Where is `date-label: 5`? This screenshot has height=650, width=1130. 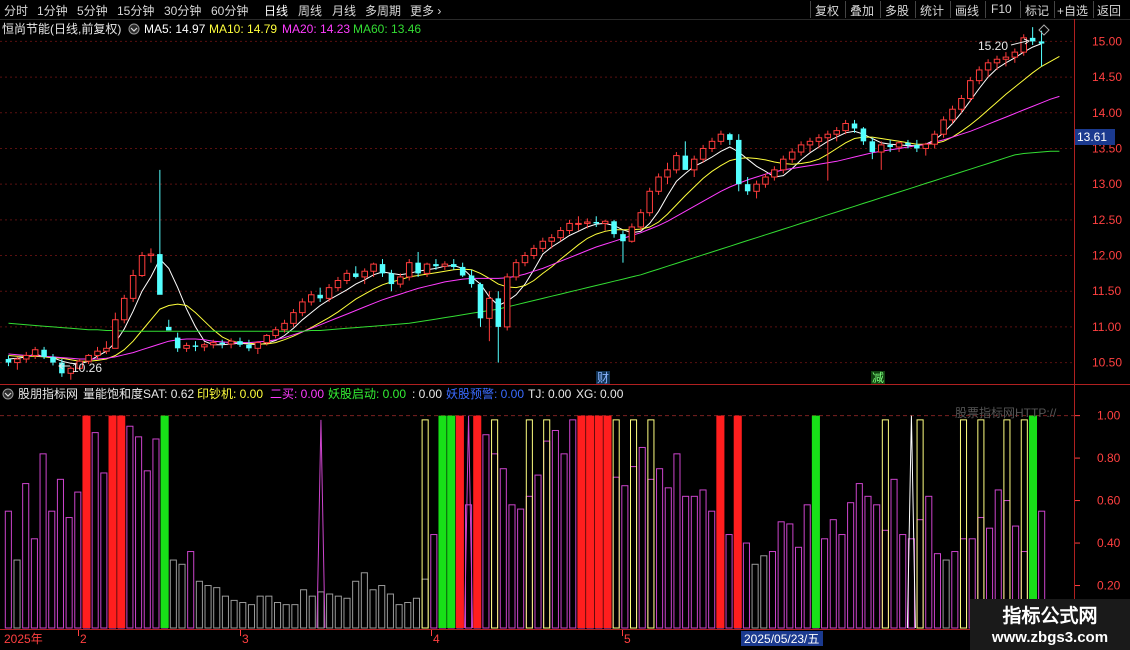 date-label: 5 is located at coordinates (627, 639).